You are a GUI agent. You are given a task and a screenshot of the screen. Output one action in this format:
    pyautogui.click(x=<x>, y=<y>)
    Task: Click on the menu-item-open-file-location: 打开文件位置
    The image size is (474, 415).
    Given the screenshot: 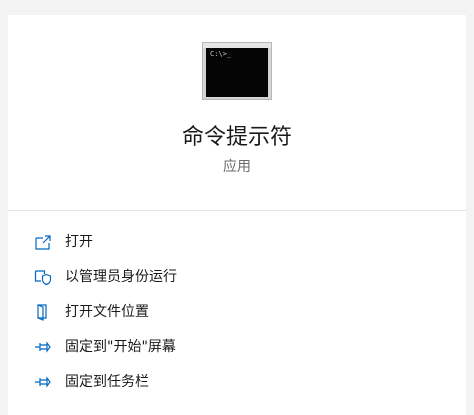 What is the action you would take?
    pyautogui.click(x=237, y=312)
    